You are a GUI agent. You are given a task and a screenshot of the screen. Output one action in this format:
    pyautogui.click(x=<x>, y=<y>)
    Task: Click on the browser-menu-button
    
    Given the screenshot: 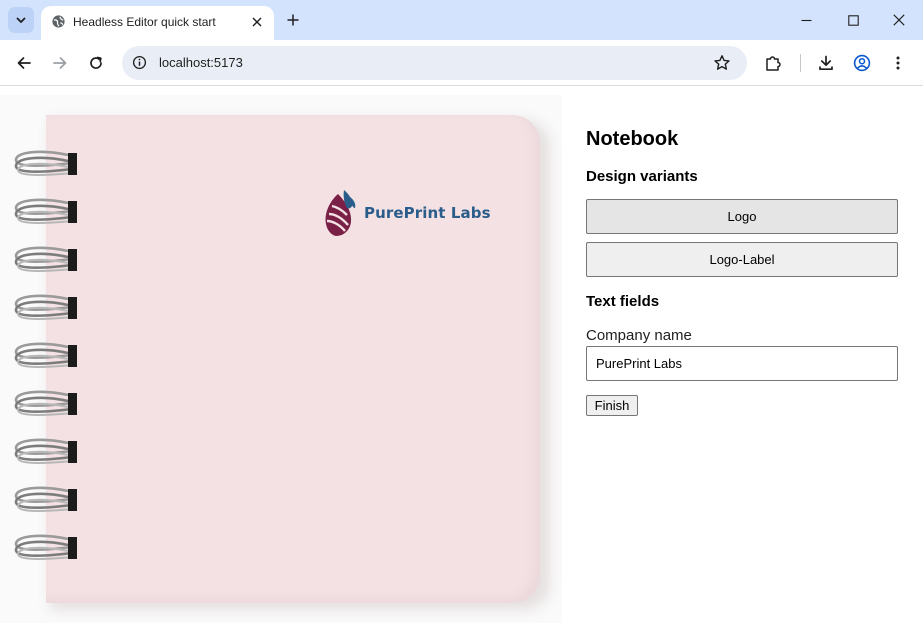 What is the action you would take?
    pyautogui.click(x=898, y=63)
    